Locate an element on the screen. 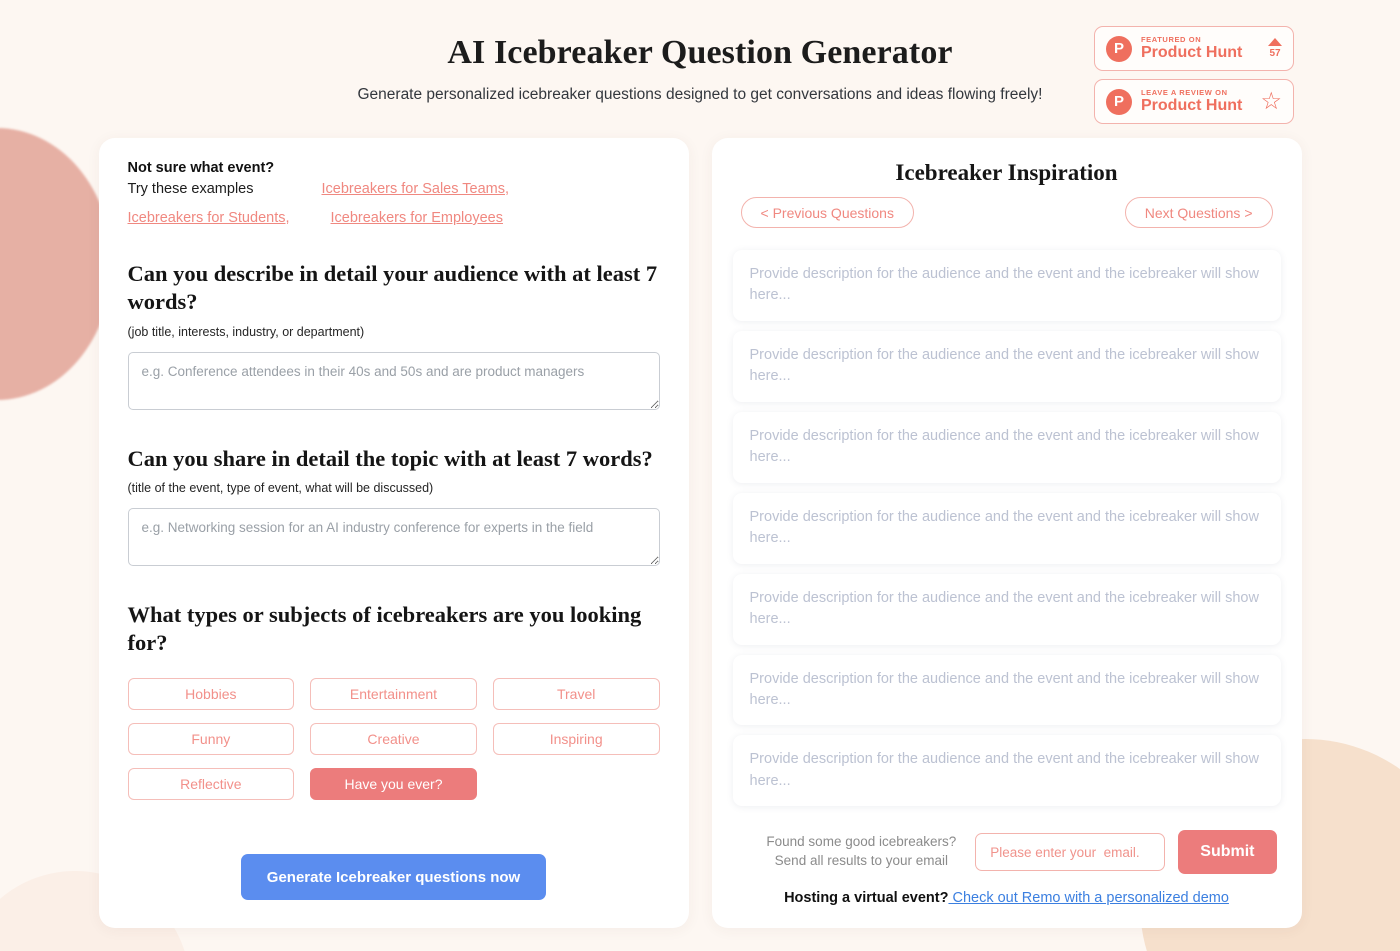  upvote-count: 57 is located at coordinates (1275, 53).